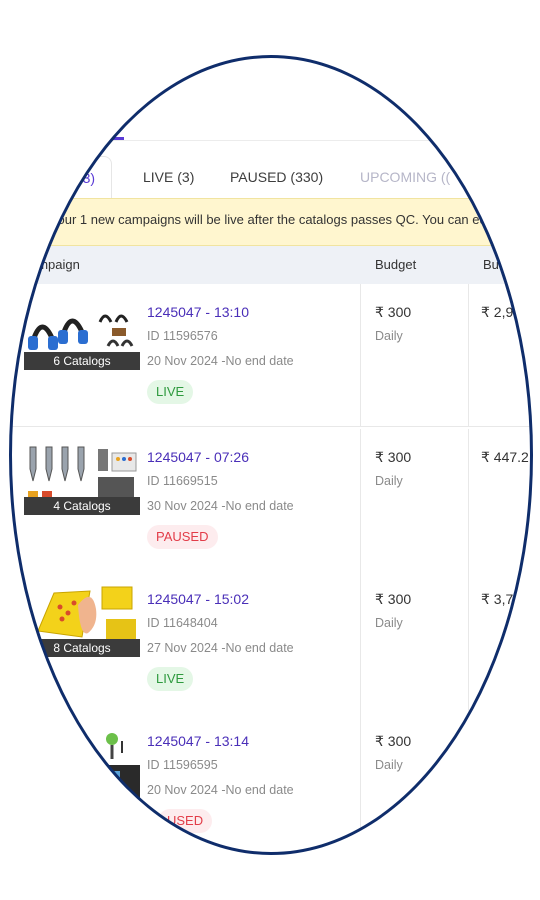 Image resolution: width=540 pixels, height=900 pixels. I want to click on catalog-thumbnail: 4 Catalogs, so click(82, 479).